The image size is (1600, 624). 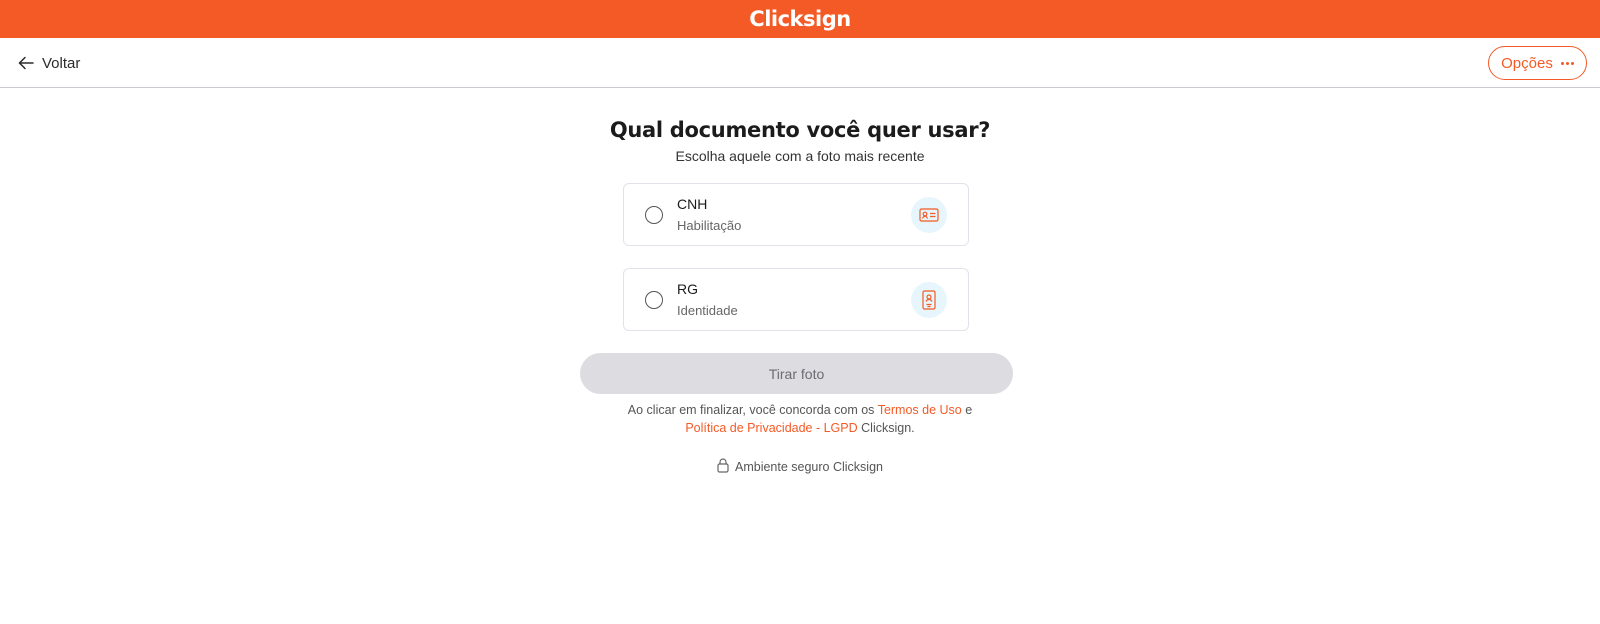 I want to click on page-subtitle: Escolha aquele com a foto mais recente, so click(x=800, y=156).